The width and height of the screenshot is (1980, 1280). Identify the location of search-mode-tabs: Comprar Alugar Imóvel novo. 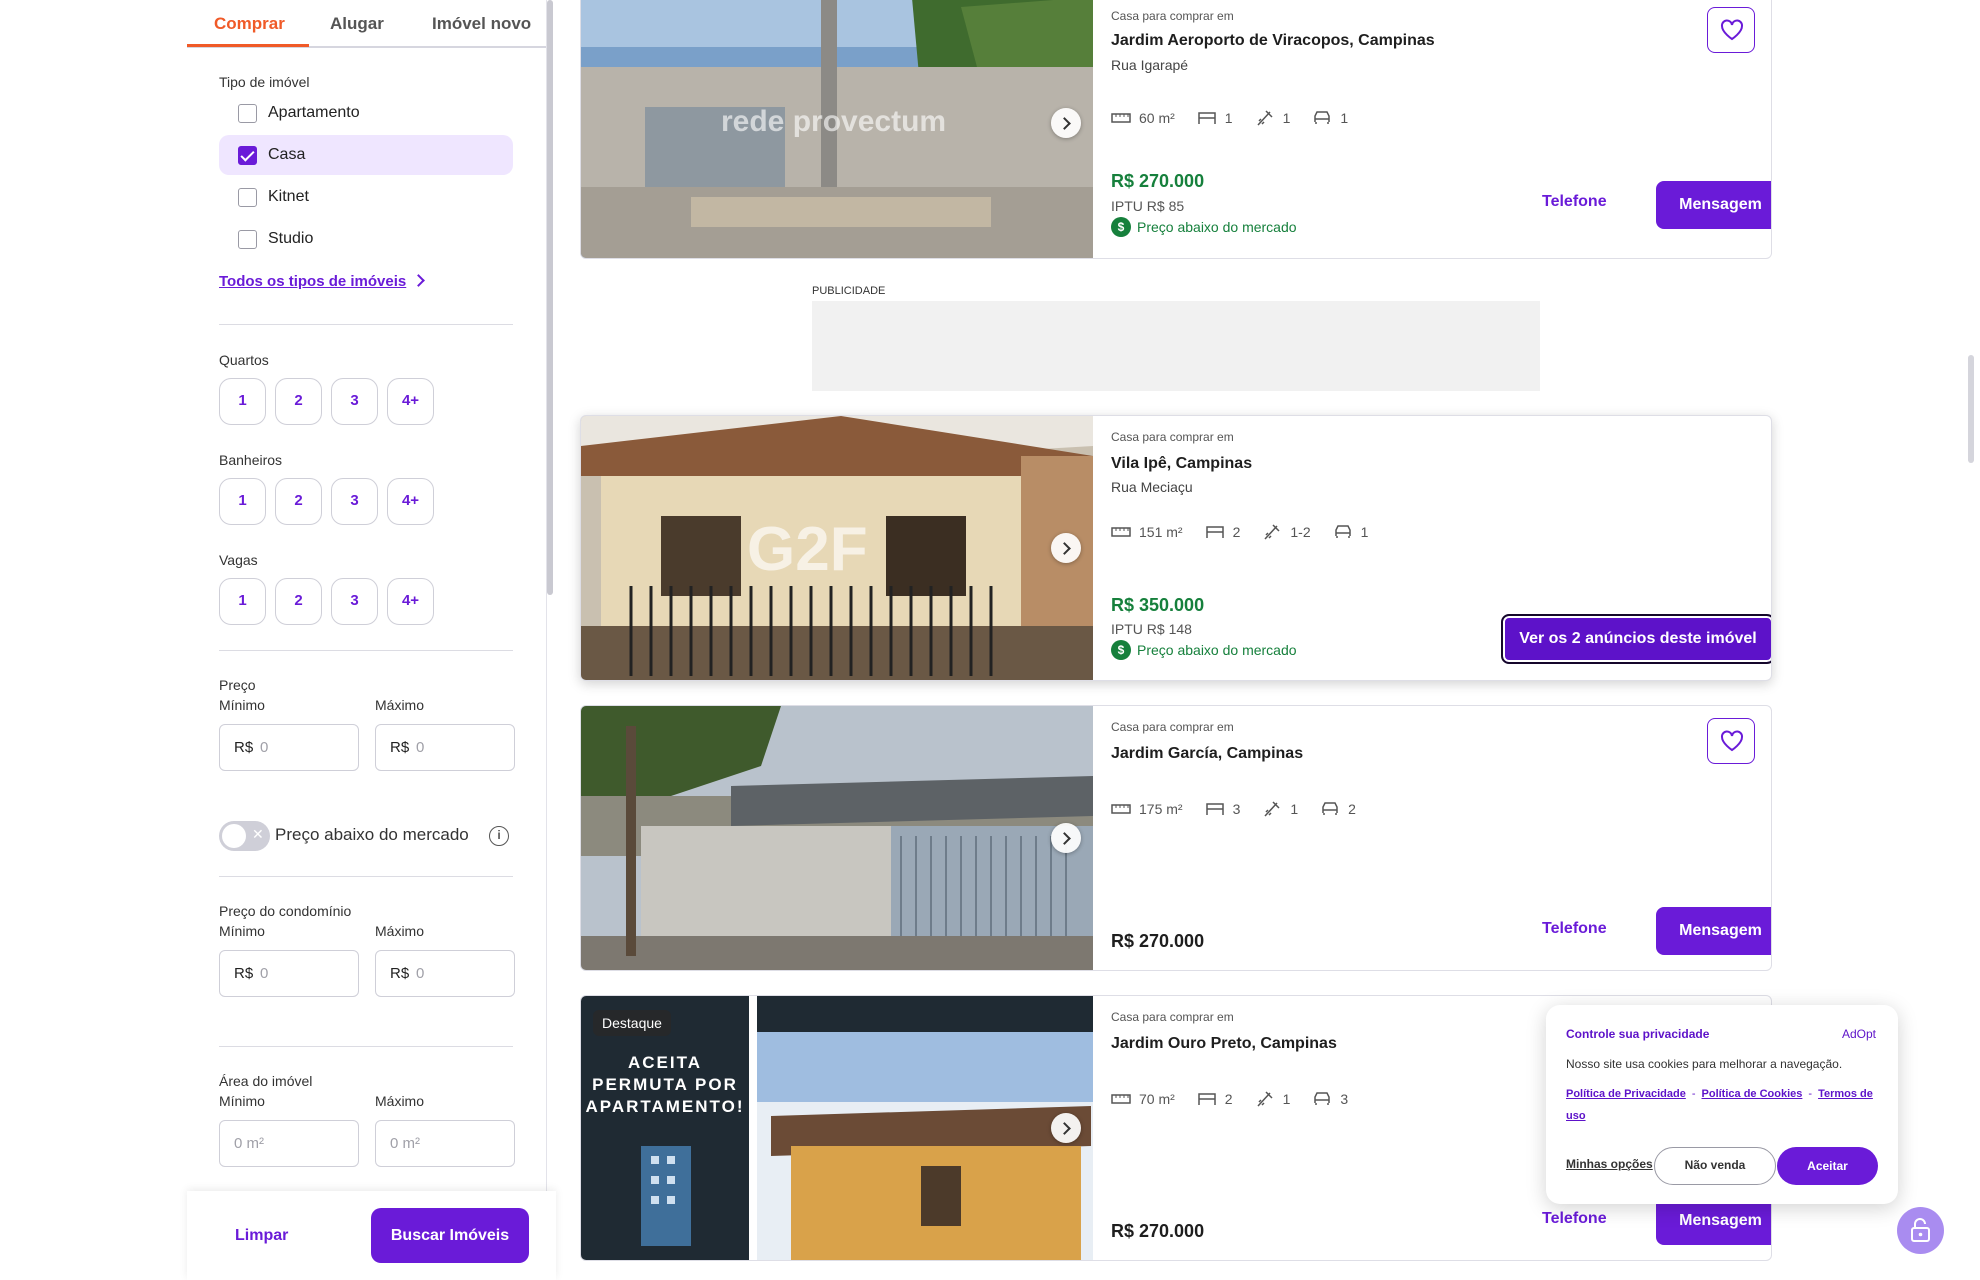
(366, 24).